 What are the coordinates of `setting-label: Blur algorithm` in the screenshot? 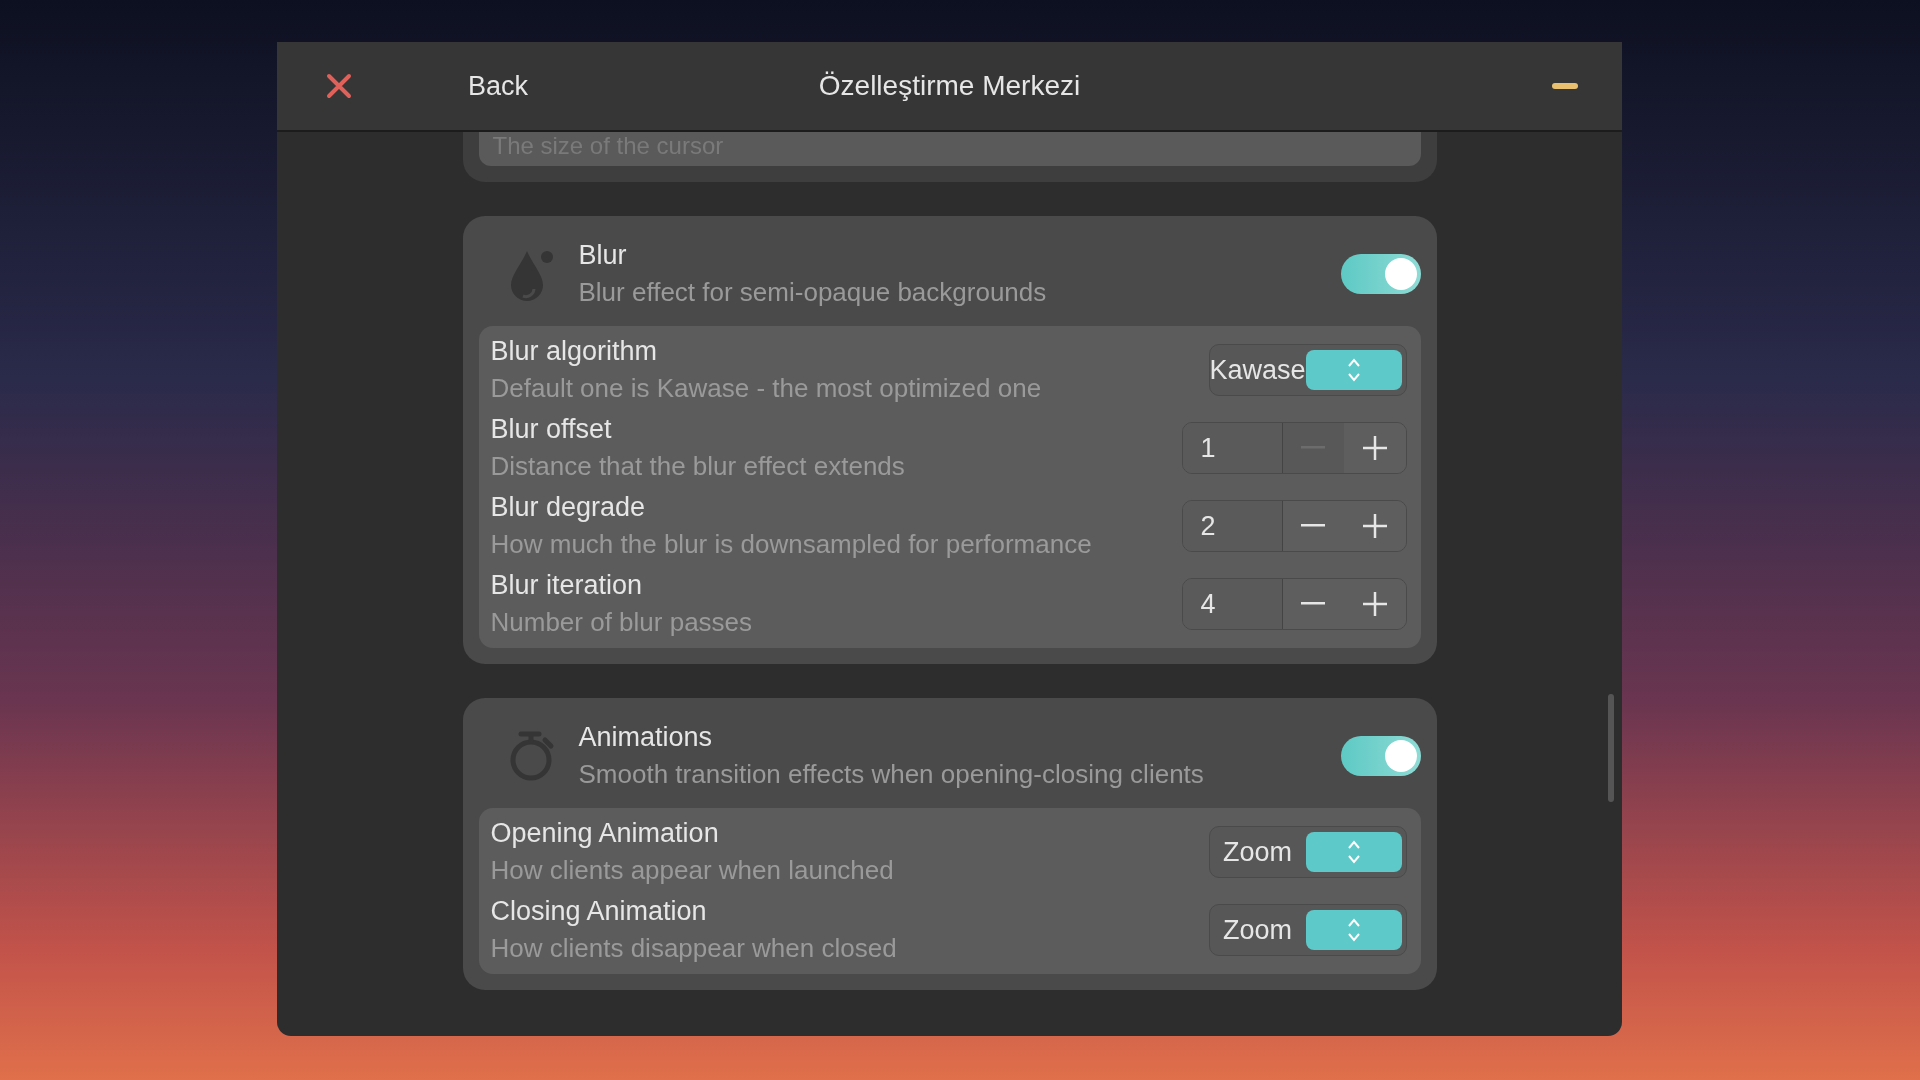 It's located at (574, 351).